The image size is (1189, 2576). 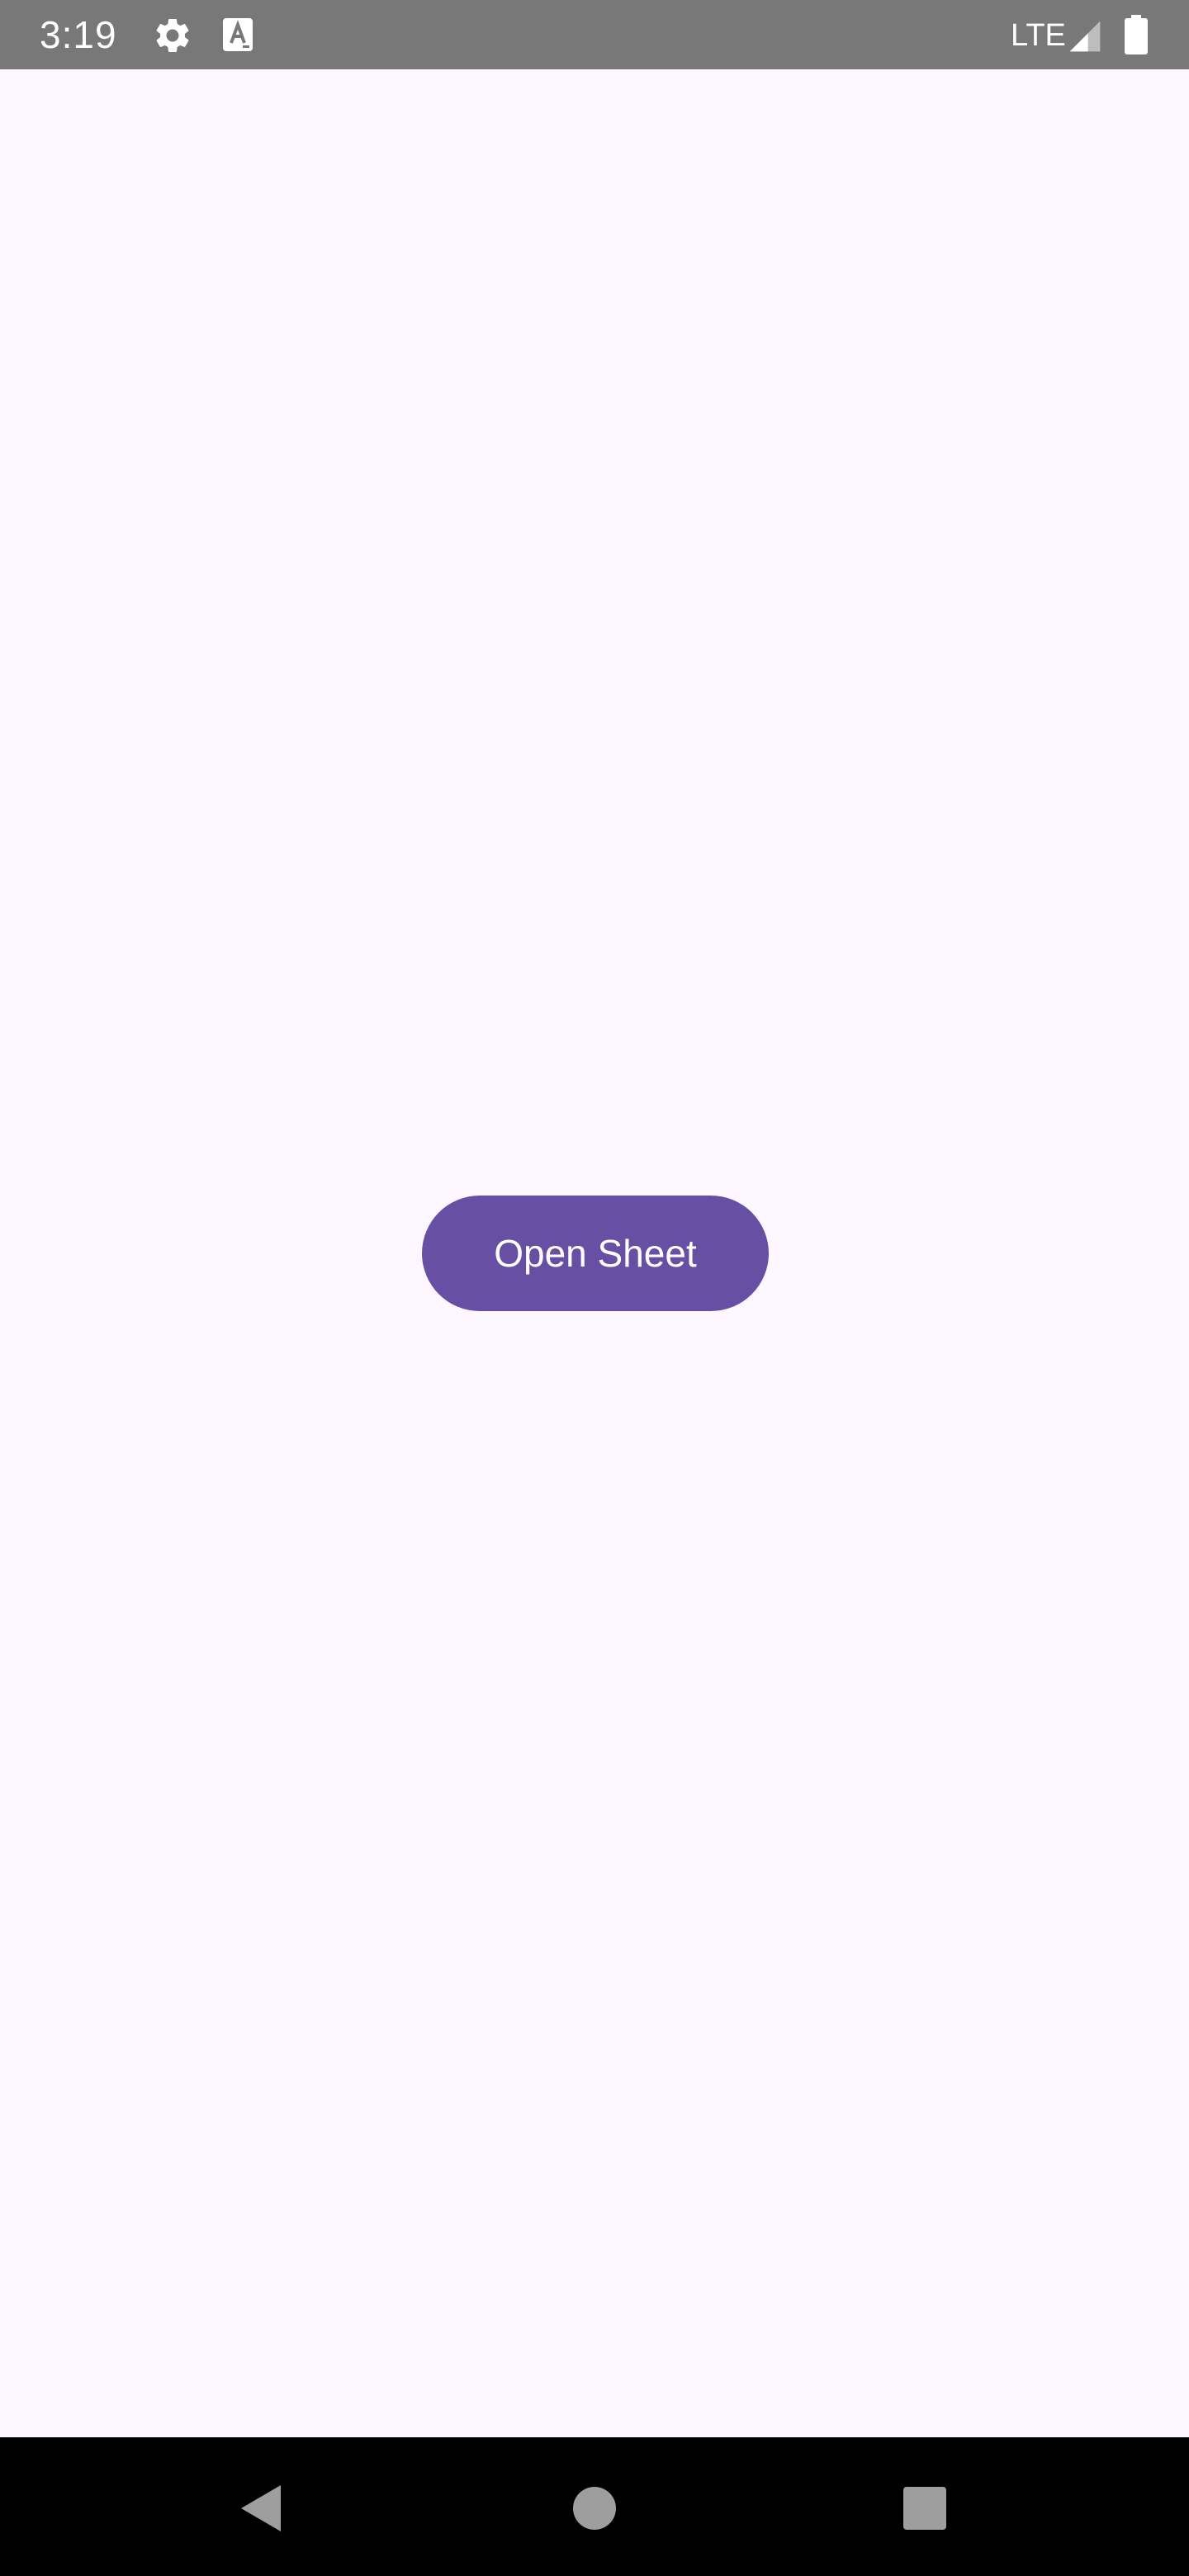 I want to click on status-bar: 3:19 LTE, so click(x=594, y=34).